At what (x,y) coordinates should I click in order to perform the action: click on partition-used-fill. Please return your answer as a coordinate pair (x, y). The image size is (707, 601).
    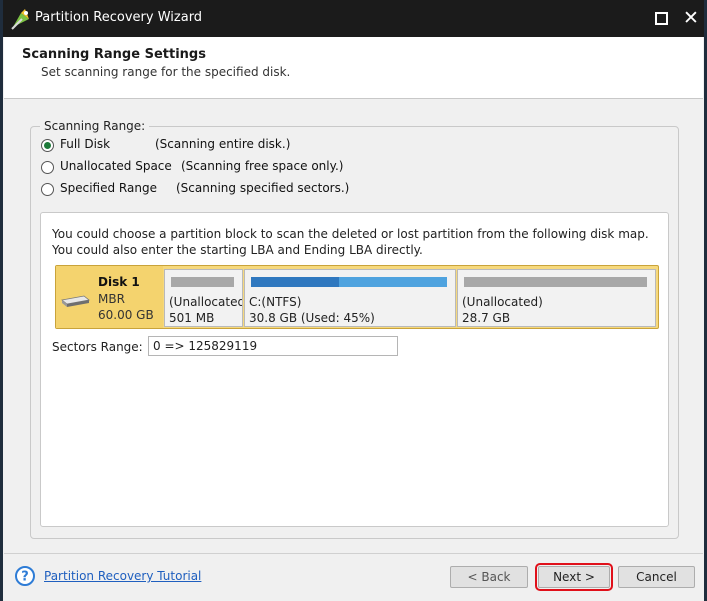
    Looking at the image, I should click on (295, 282).